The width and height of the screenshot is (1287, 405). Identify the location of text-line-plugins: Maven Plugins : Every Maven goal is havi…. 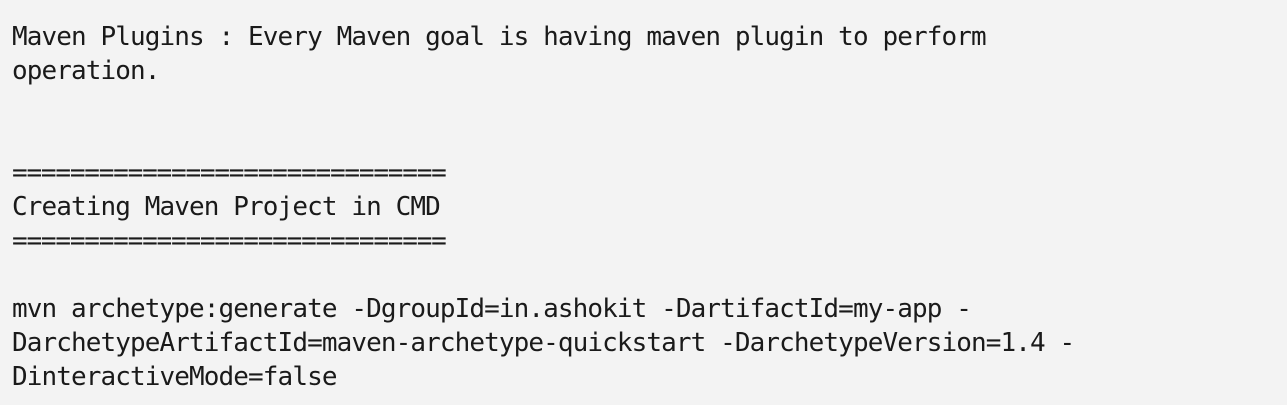
(499, 37).